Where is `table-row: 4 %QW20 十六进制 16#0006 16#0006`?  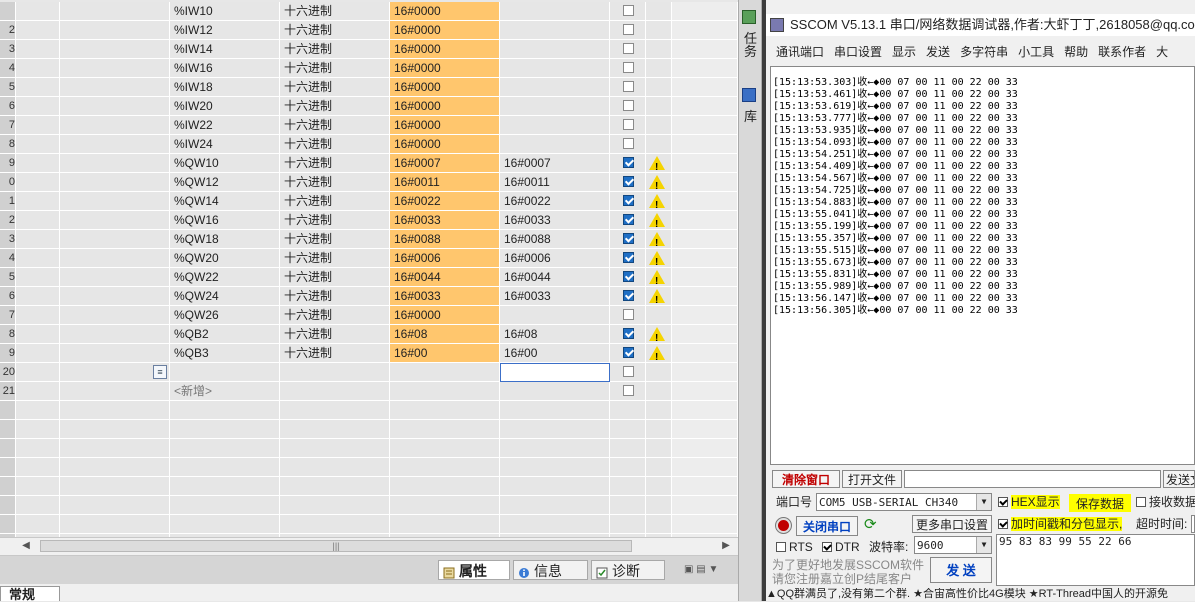 table-row: 4 %QW20 十六进制 16#0006 16#0006 is located at coordinates (369, 258).